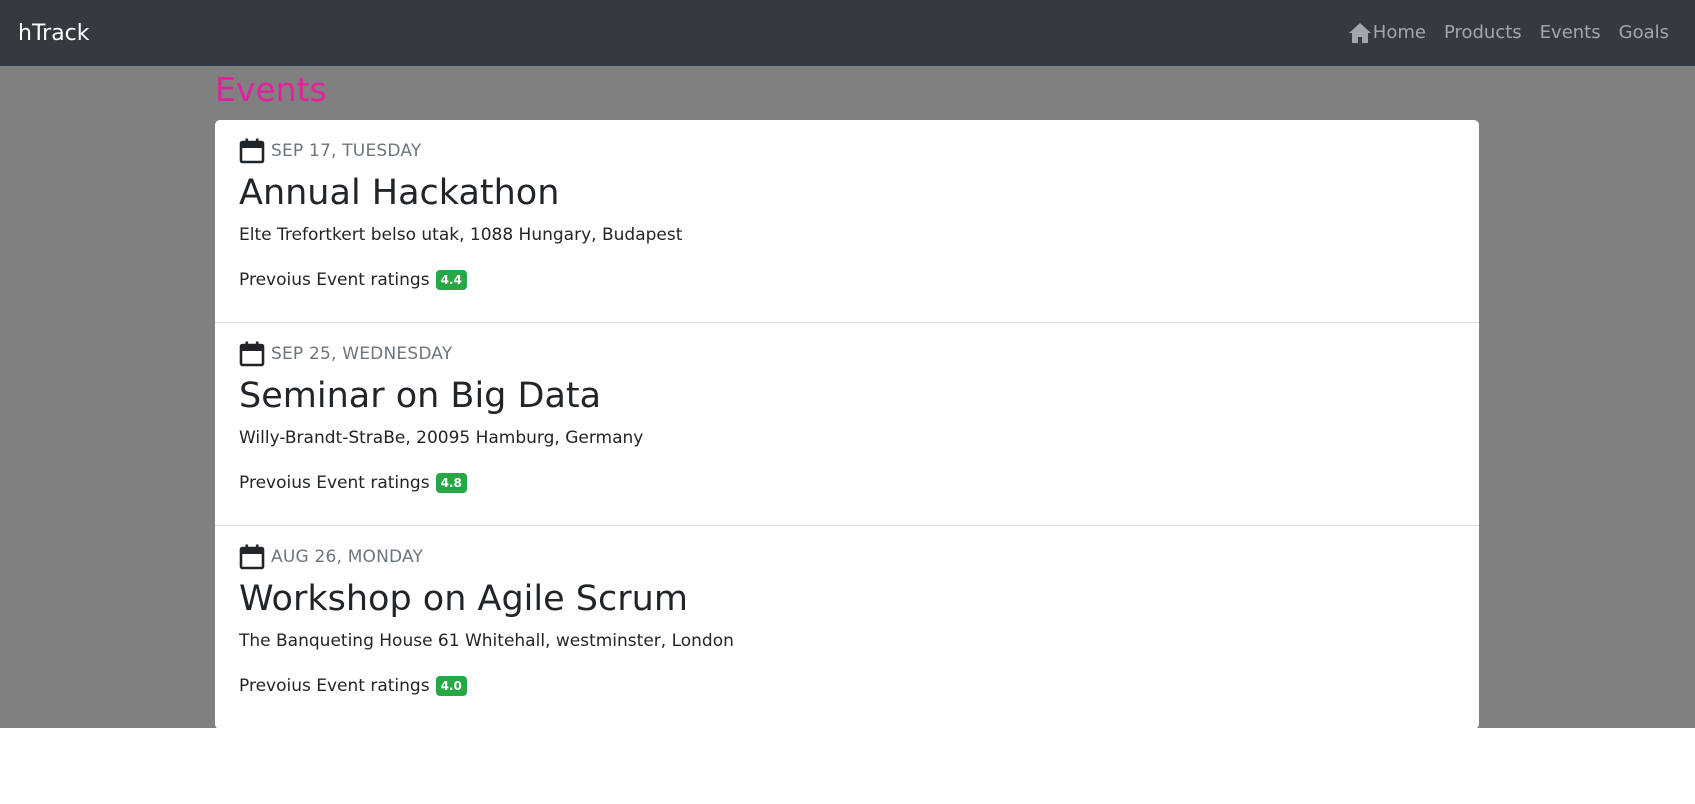 The height and width of the screenshot is (804, 1695). What do you see at coordinates (847, 483) in the screenshot?
I see `event-rating-row: Prevoius Event ratings 4.8` at bounding box center [847, 483].